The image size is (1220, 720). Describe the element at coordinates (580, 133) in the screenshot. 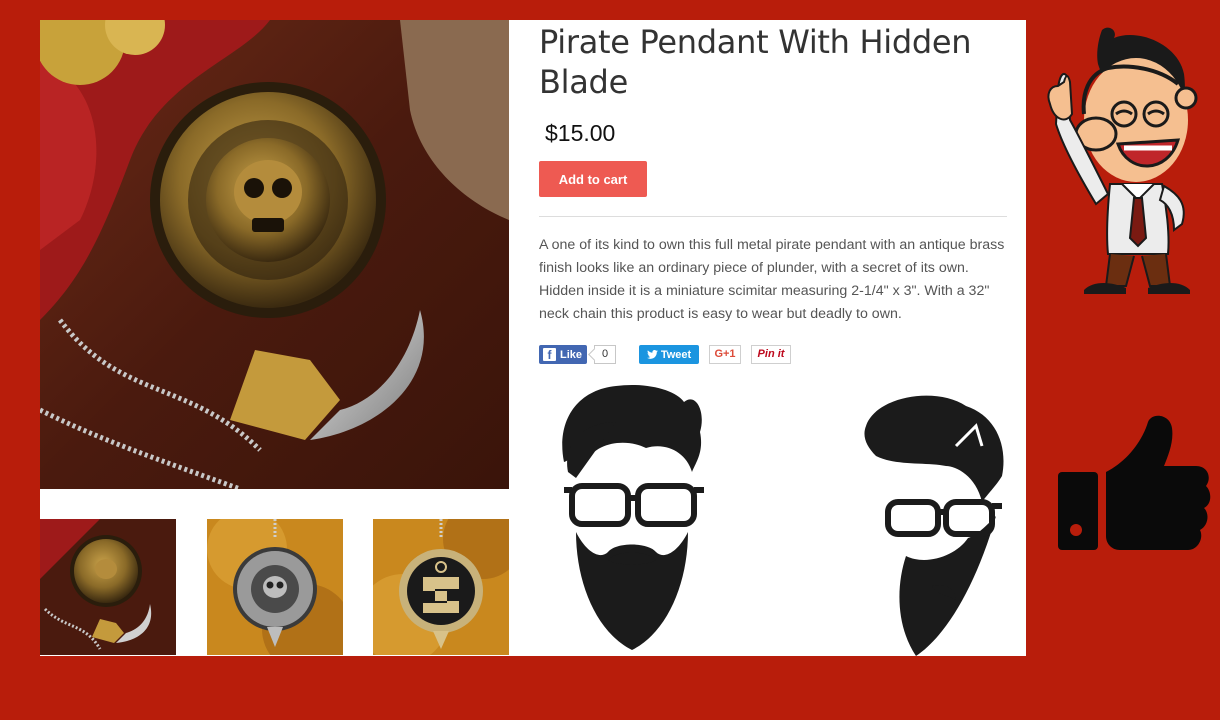

I see `product-price: $15.00` at that location.